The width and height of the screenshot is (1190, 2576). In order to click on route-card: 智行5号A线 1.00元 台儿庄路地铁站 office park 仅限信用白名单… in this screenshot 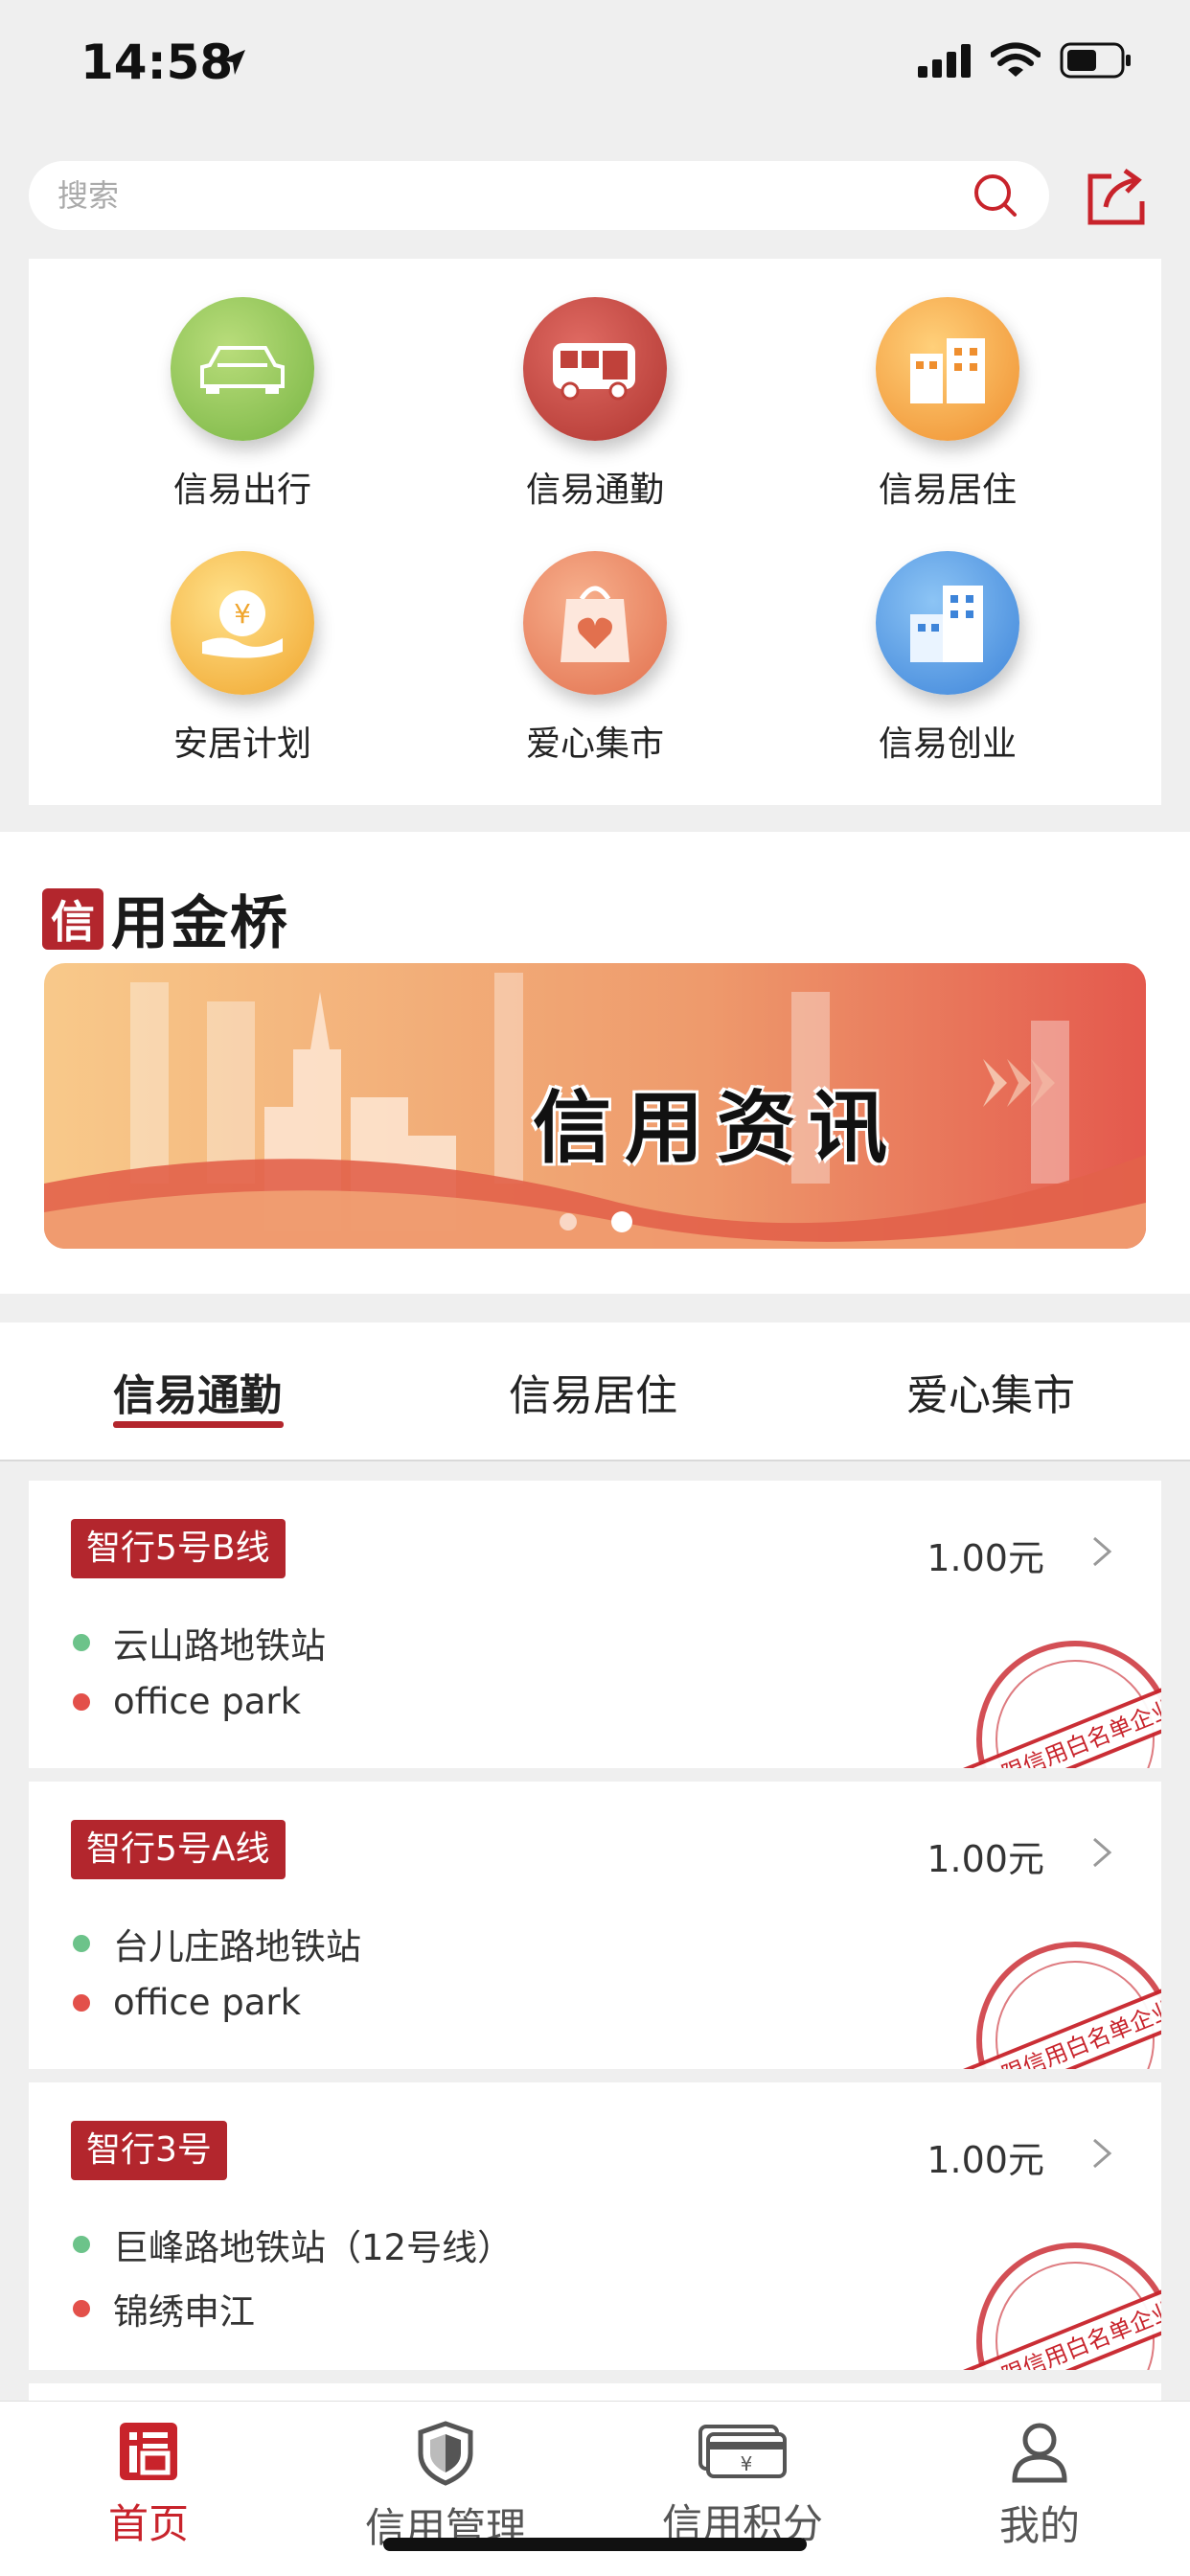, I will do `click(595, 1925)`.